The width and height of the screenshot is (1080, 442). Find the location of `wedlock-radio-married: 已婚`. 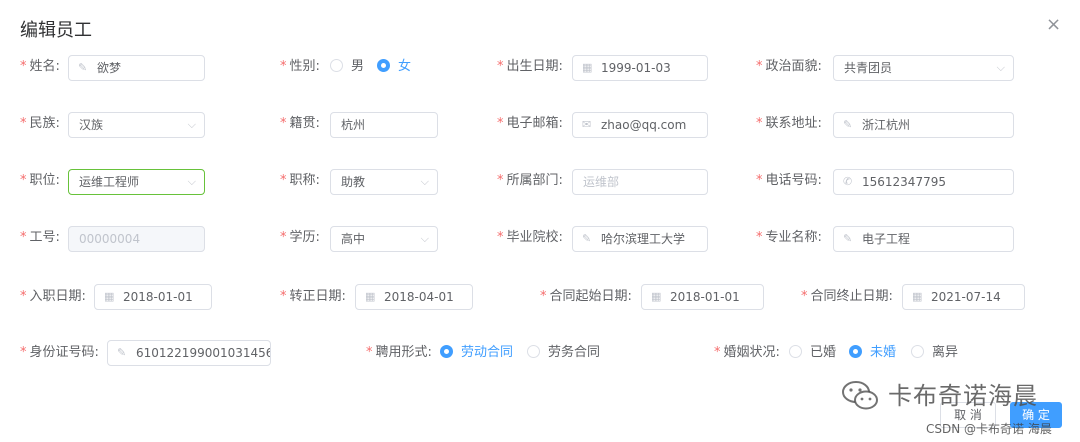

wedlock-radio-married: 已婚 is located at coordinates (812, 353).